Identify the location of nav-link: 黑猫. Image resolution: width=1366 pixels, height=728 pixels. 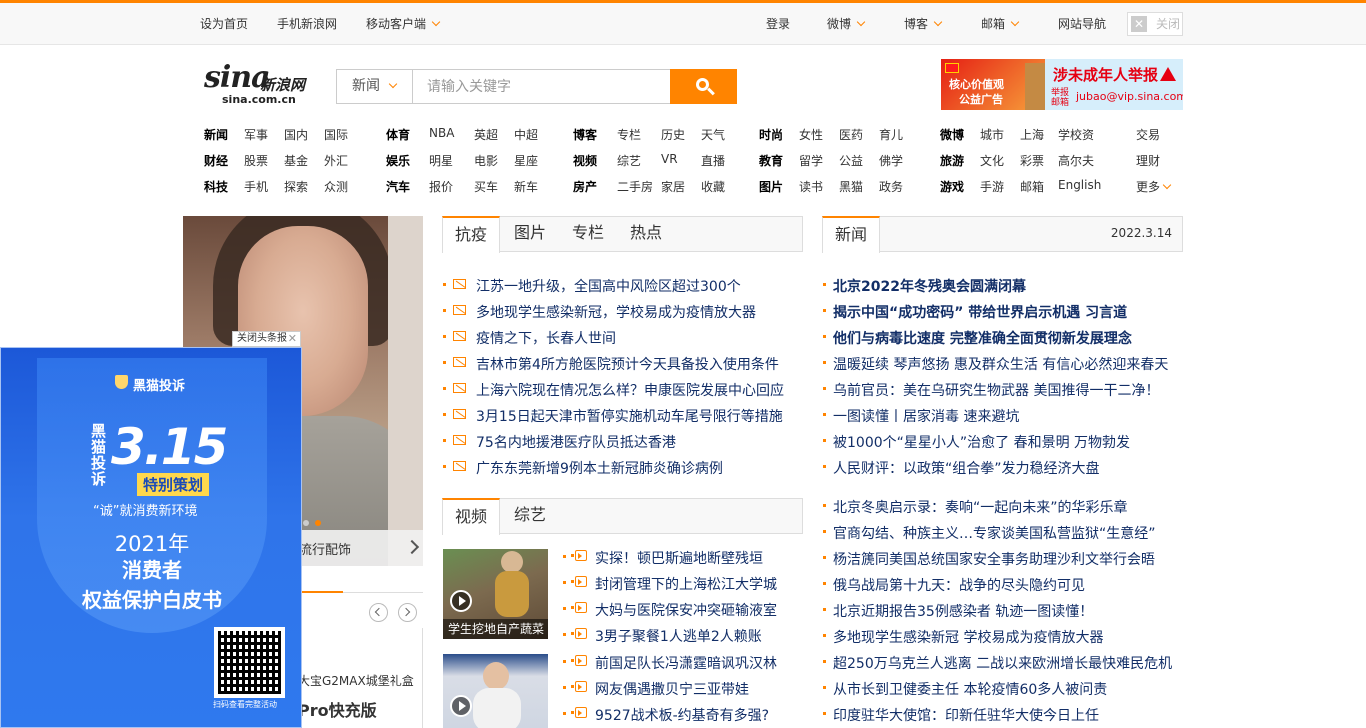
(851, 186).